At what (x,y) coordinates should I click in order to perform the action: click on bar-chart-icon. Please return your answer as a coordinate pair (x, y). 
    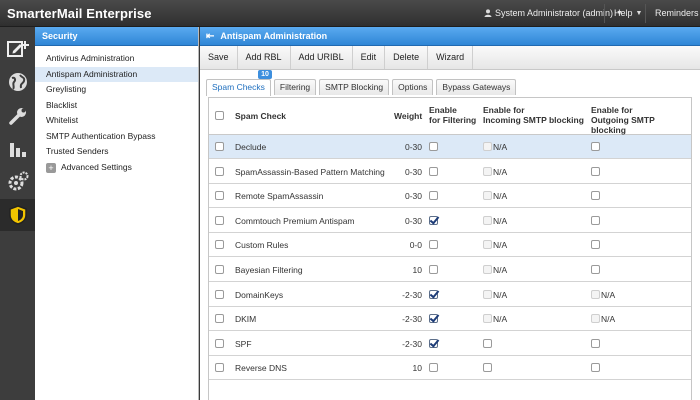
    Looking at the image, I should click on (17, 150).